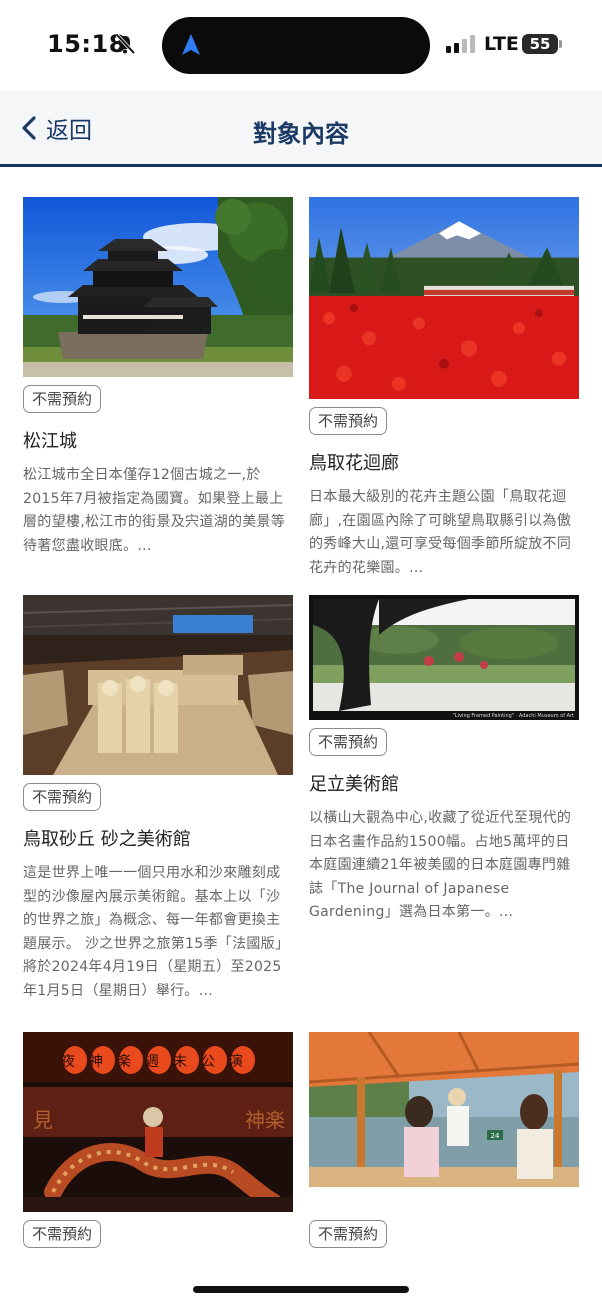 The image size is (602, 1306). Describe the element at coordinates (501, 44) in the screenshot. I see `network-type: LTE` at that location.